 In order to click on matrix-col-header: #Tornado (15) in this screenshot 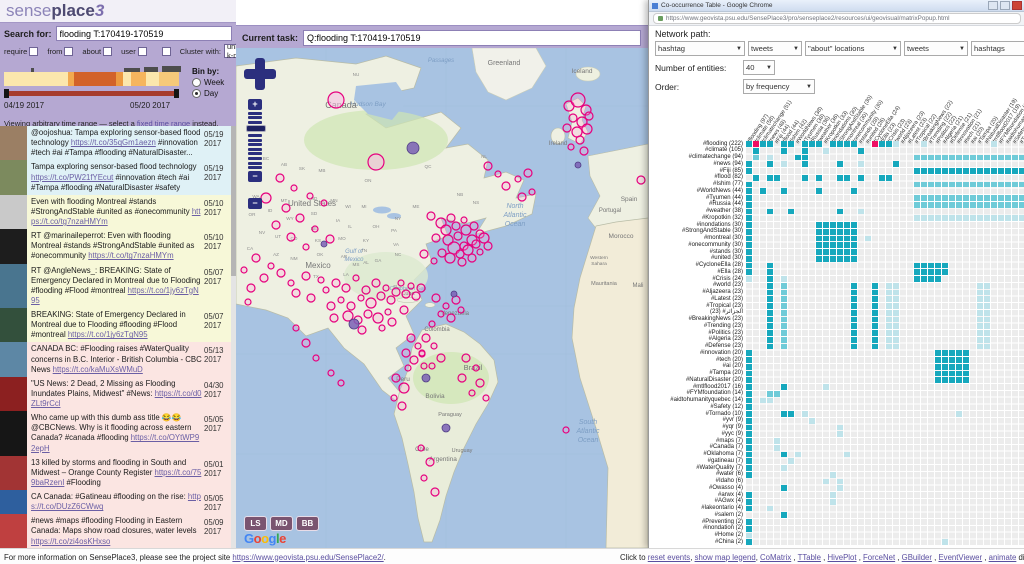, I will do `click(1021, 129)`.